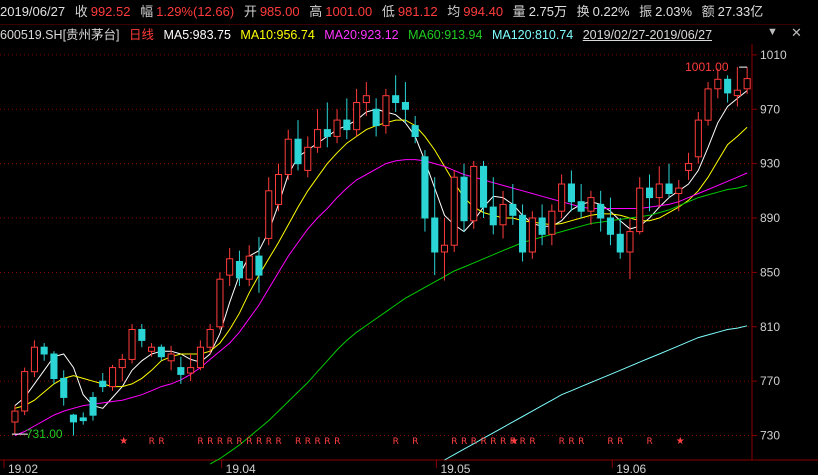  What do you see at coordinates (770, 436) in the screenshot?
I see `y-tick-label: 730` at bounding box center [770, 436].